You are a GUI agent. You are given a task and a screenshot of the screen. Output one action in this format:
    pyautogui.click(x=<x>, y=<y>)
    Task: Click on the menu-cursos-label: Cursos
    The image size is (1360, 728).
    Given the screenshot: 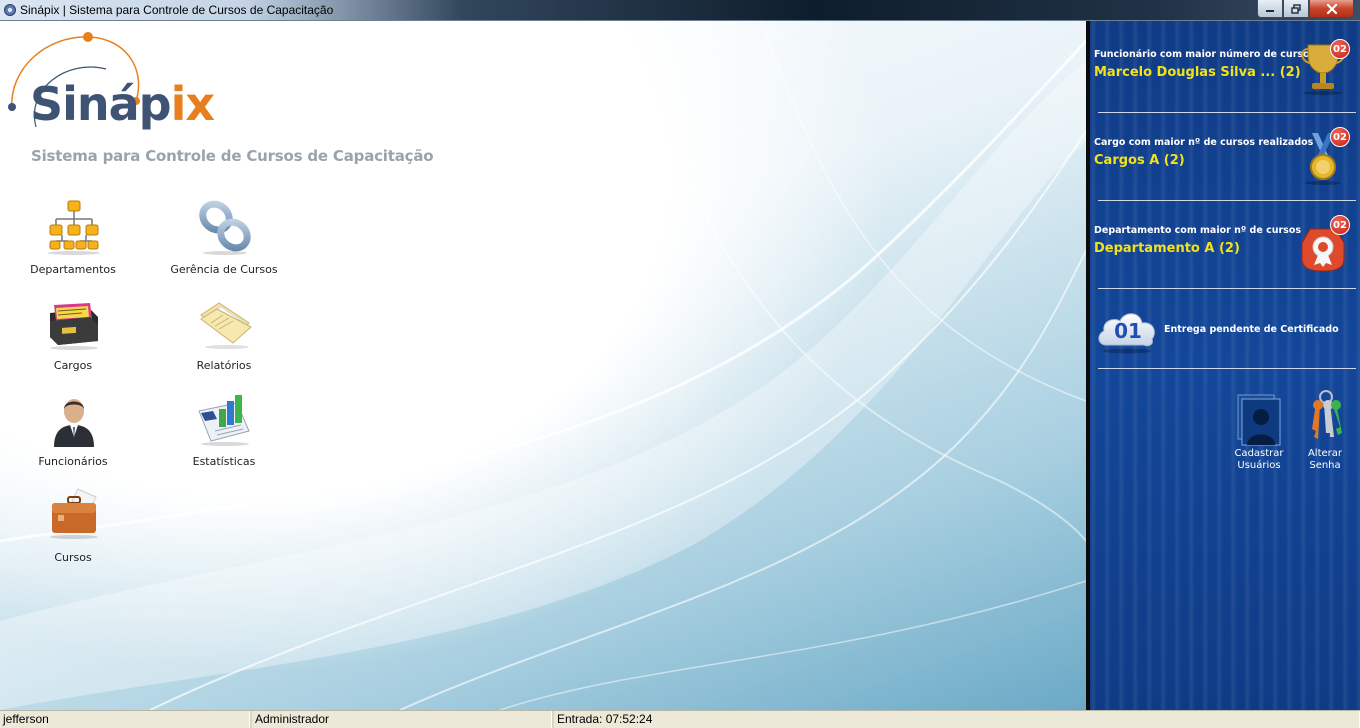 What is the action you would take?
    pyautogui.click(x=73, y=557)
    